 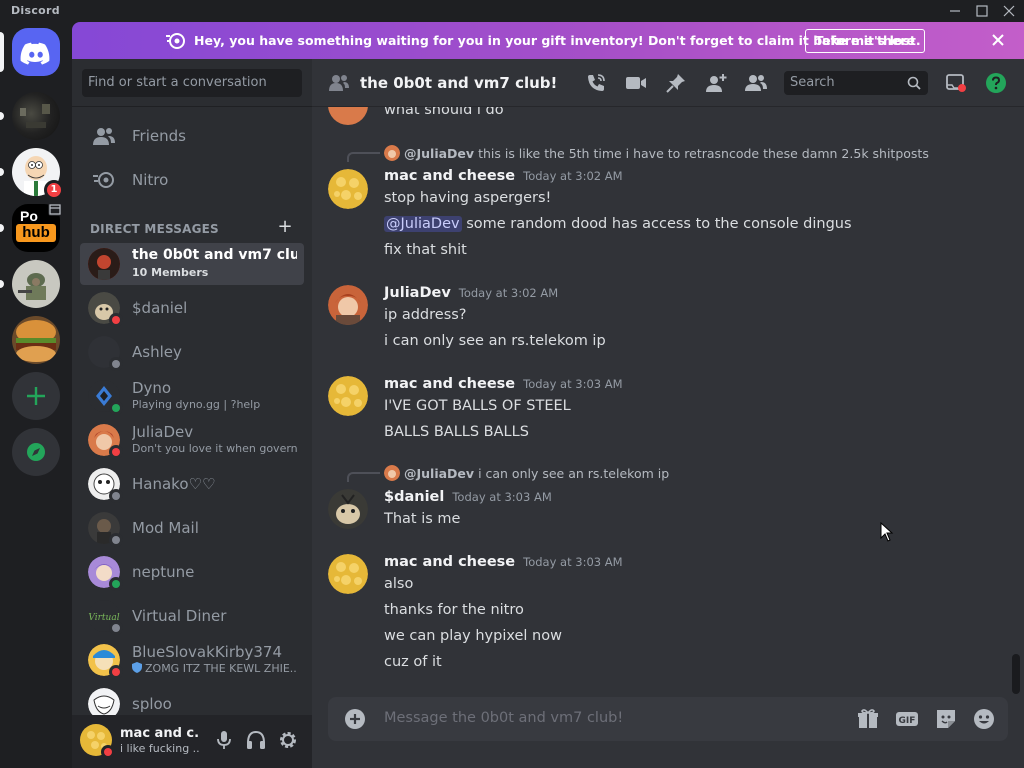 I want to click on event-icon, so click(x=55, y=209).